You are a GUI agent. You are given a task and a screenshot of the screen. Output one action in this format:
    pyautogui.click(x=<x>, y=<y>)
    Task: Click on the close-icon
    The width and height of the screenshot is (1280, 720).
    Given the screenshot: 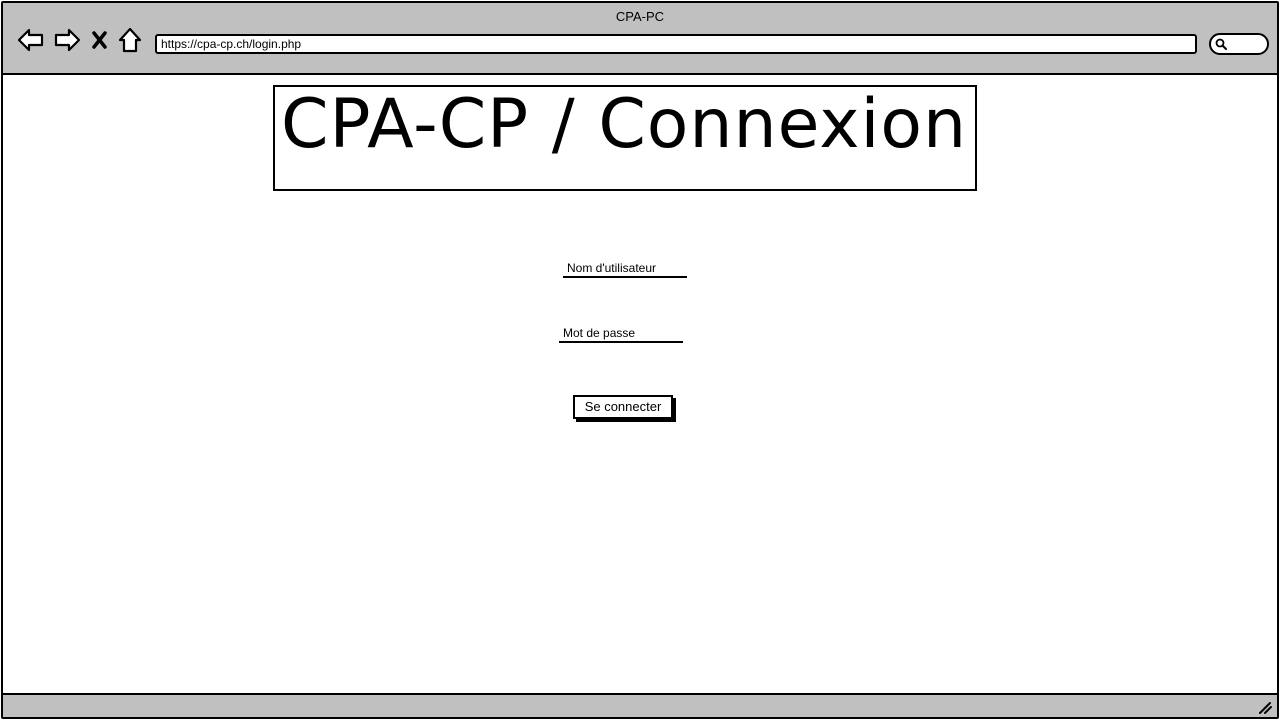 What is the action you would take?
    pyautogui.click(x=99, y=40)
    